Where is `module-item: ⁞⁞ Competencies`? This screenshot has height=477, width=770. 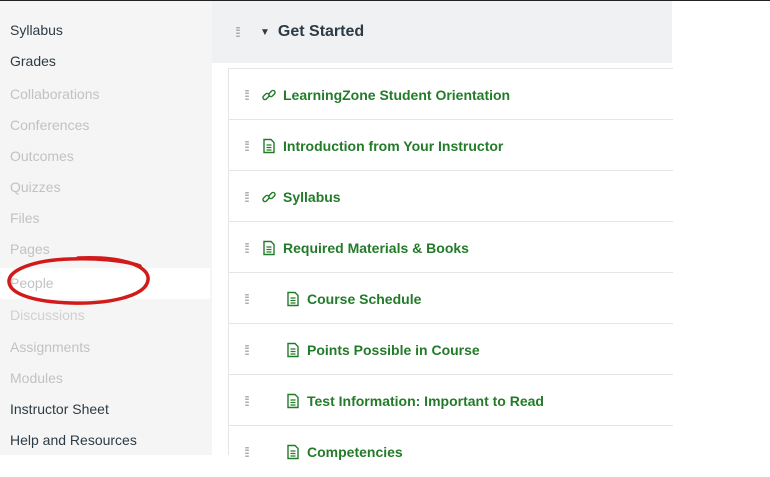 module-item: ⁞⁞ Competencies is located at coordinates (451, 451).